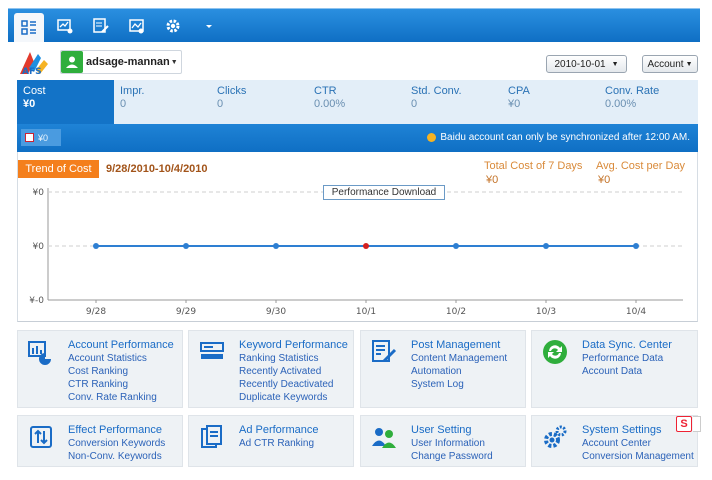  Describe the element at coordinates (286, 358) in the screenshot. I see `module-link: Ranking Statistics` at that location.